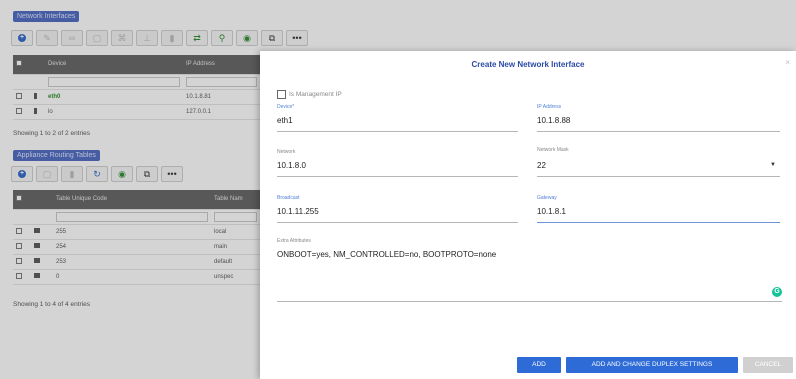 Image resolution: width=796 pixels, height=379 pixels. Describe the element at coordinates (528, 64) in the screenshot. I see `dialog-title: Create New Network Interface` at that location.